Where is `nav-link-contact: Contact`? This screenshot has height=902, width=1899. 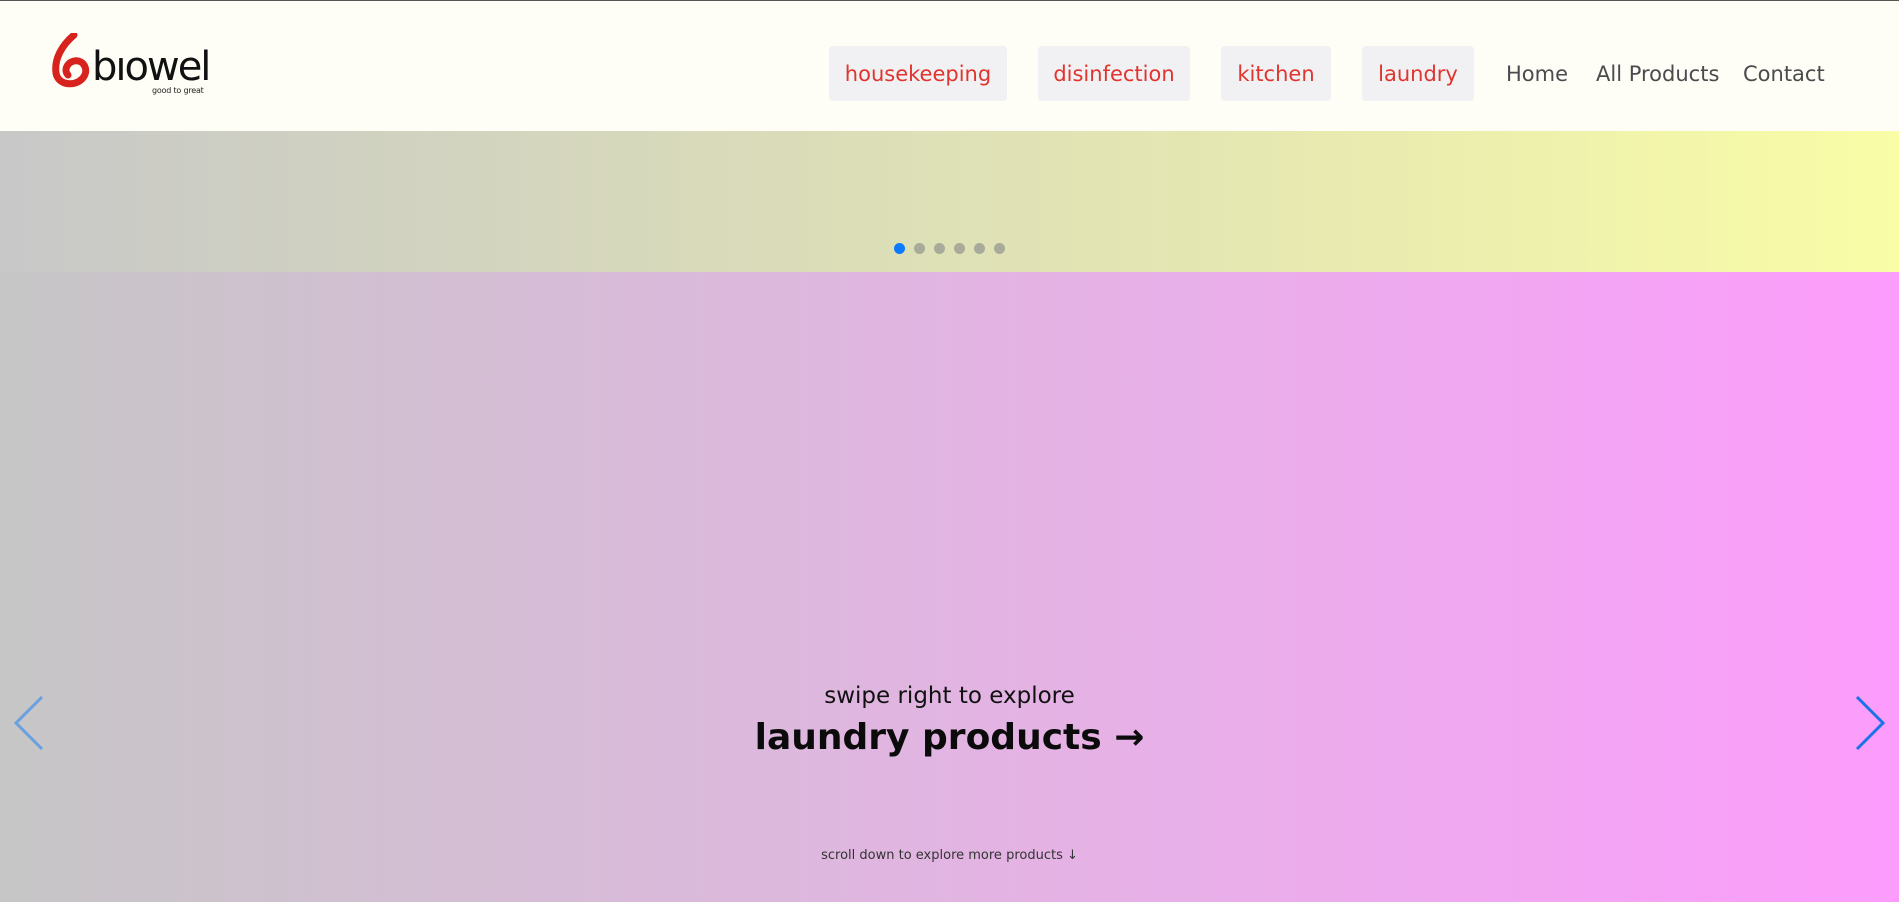
nav-link-contact: Contact is located at coordinates (1784, 73).